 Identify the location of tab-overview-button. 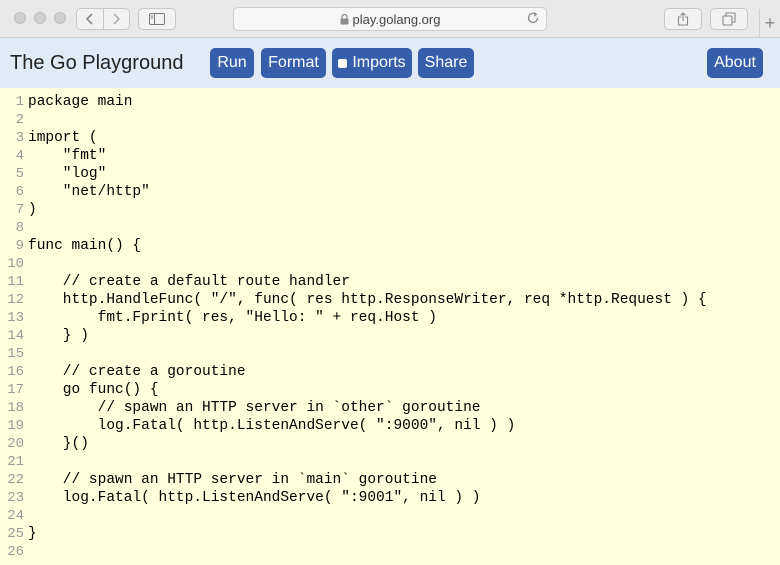
(729, 19).